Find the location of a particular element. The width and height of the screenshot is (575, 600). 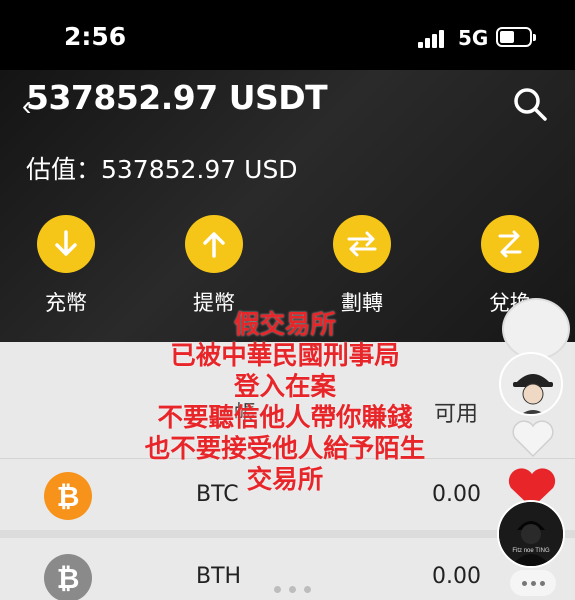

deposit-button: 充幣 is located at coordinates (66, 266).